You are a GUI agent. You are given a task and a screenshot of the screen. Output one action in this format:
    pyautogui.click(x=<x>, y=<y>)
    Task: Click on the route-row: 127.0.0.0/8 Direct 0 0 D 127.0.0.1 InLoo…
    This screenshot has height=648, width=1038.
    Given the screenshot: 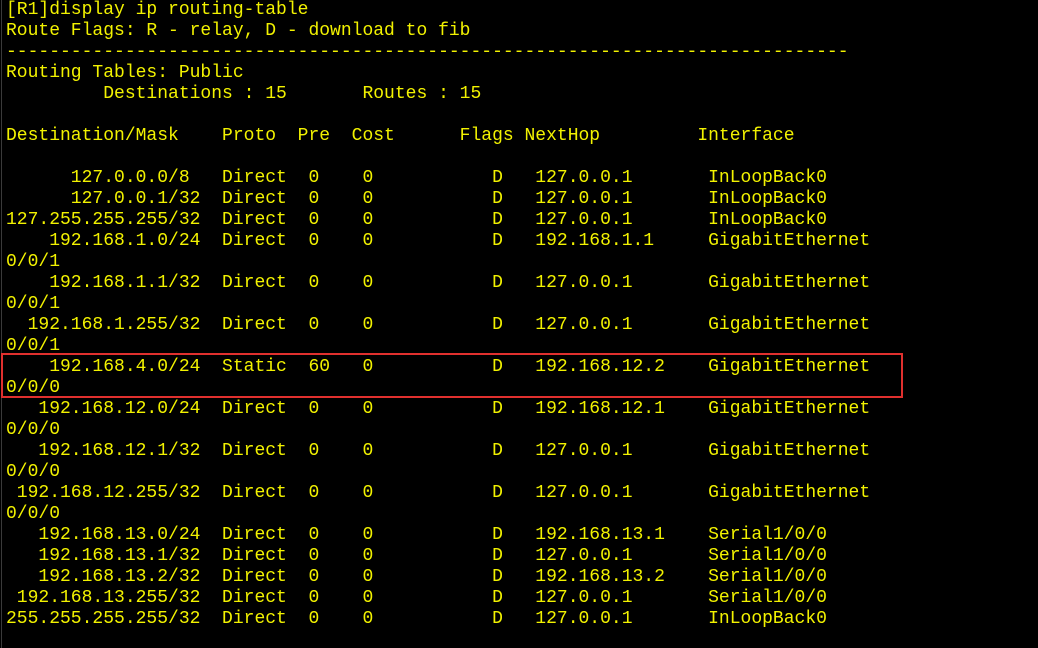 What is the action you would take?
    pyautogui.click(x=416, y=178)
    